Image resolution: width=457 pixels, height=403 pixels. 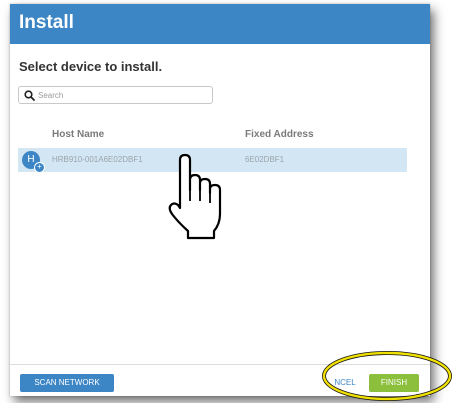 What do you see at coordinates (123, 95) in the screenshot?
I see `search-input` at bounding box center [123, 95].